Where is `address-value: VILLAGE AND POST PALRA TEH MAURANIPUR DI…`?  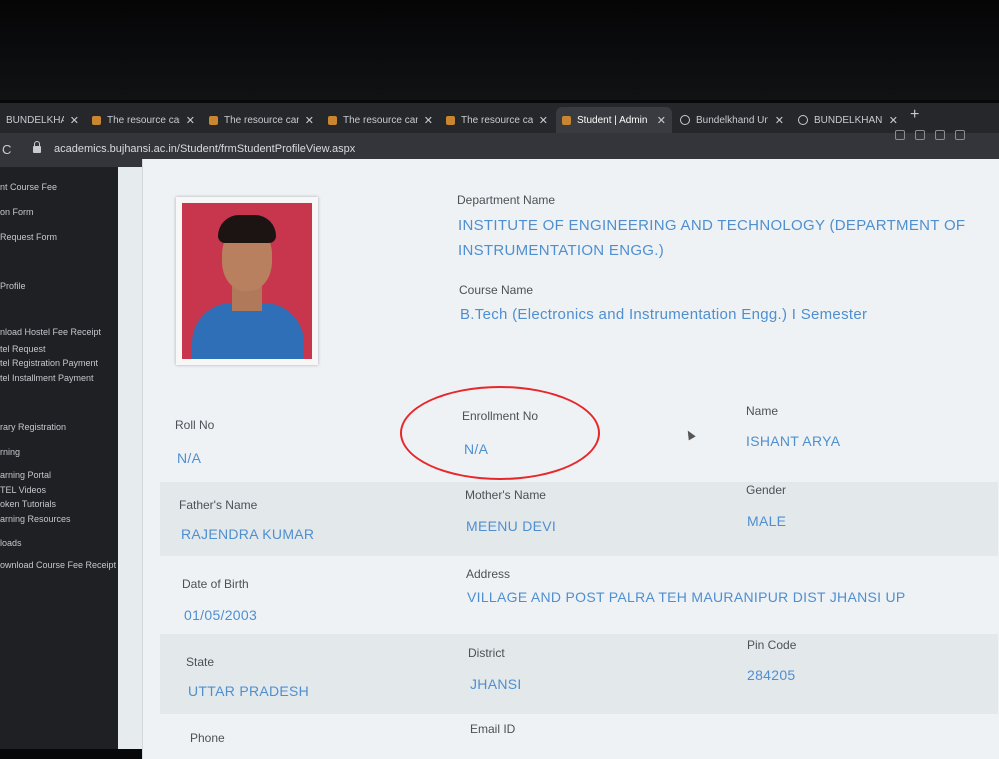
address-value: VILLAGE AND POST PALRA TEH MAURANIPUR DI… is located at coordinates (686, 597).